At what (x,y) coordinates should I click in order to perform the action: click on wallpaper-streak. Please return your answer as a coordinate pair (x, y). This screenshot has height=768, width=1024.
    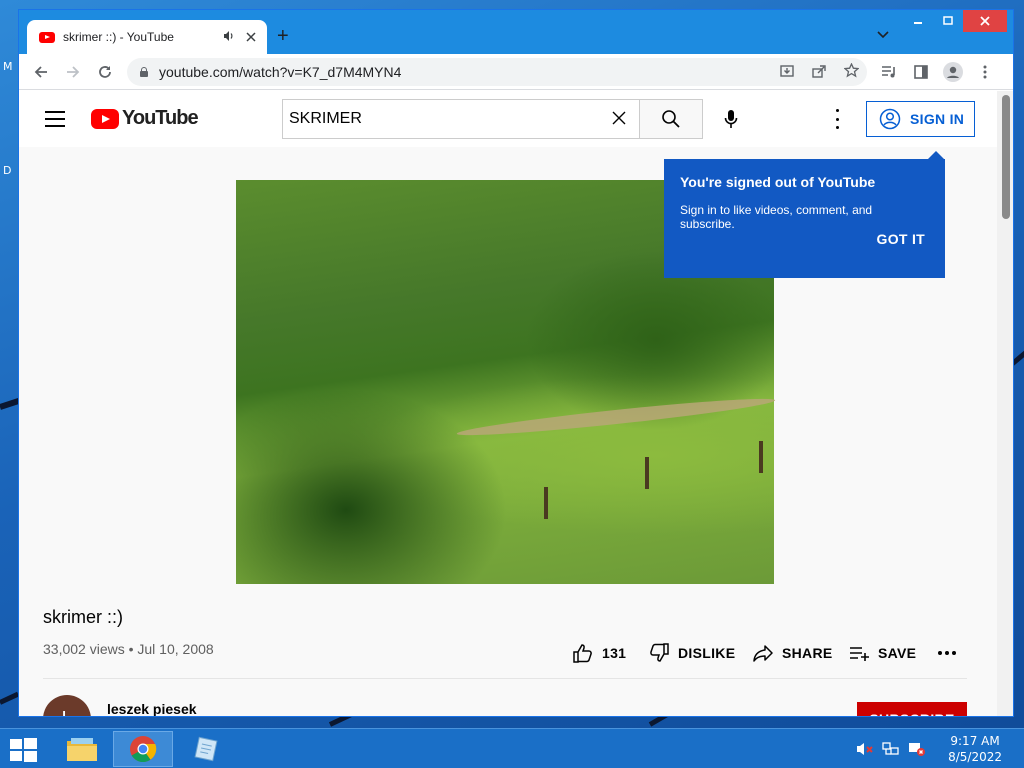
    Looking at the image, I should click on (10, 698).